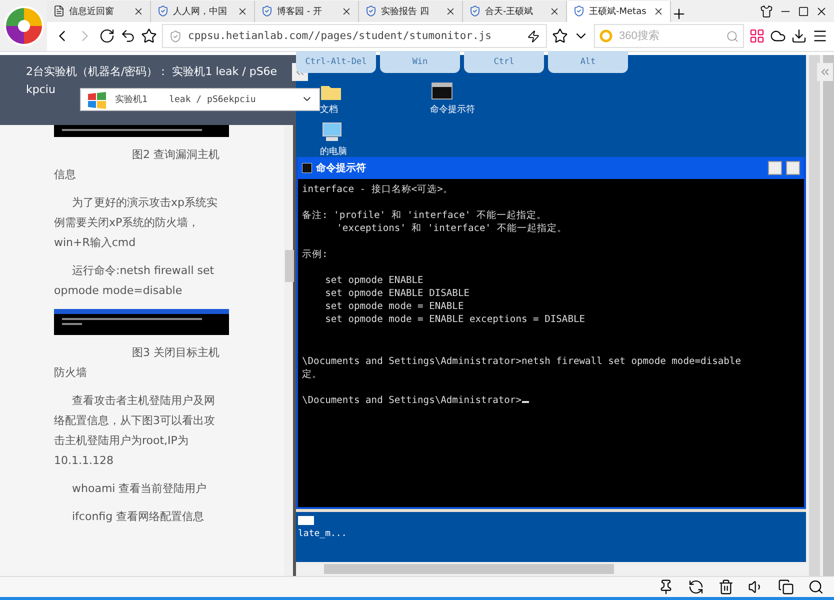 Image resolution: width=834 pixels, height=600 pixels. Describe the element at coordinates (152, 72) in the screenshot. I see `lab-machine-info: 2台实验机（机器名/密码）： 实验机1 leak / pS6e` at that location.